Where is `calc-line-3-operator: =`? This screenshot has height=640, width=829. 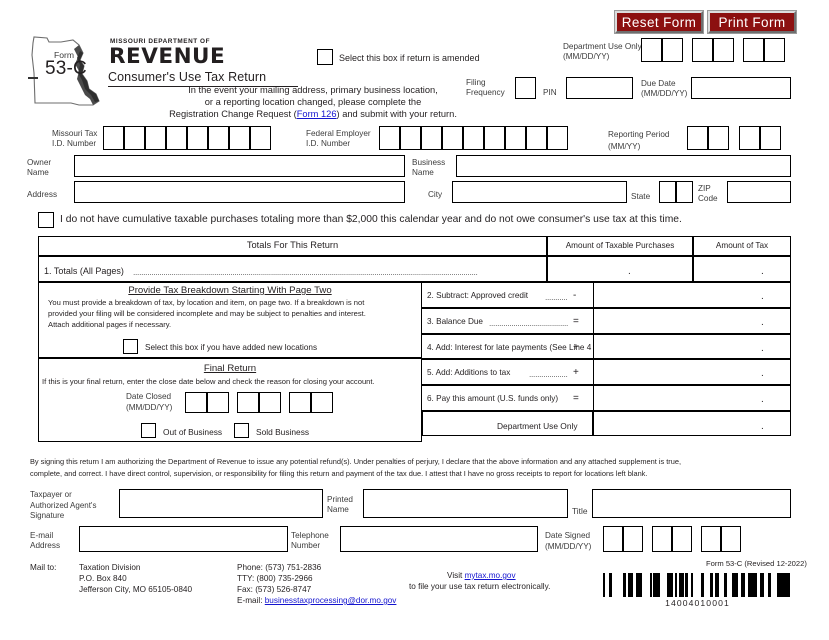
calc-line-3-operator: = is located at coordinates (576, 321).